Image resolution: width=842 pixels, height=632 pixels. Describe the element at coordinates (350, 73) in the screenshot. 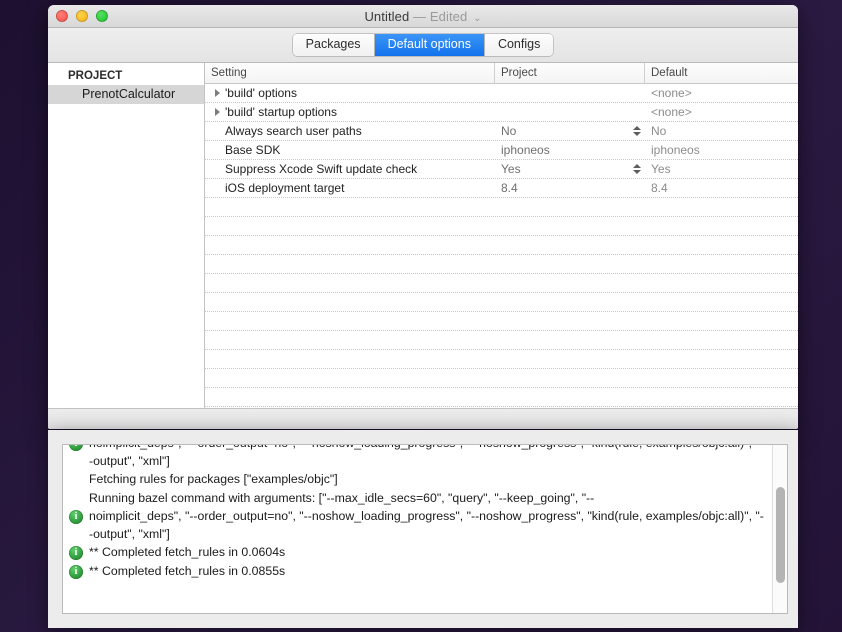

I see `column-header-setting: Setting` at that location.